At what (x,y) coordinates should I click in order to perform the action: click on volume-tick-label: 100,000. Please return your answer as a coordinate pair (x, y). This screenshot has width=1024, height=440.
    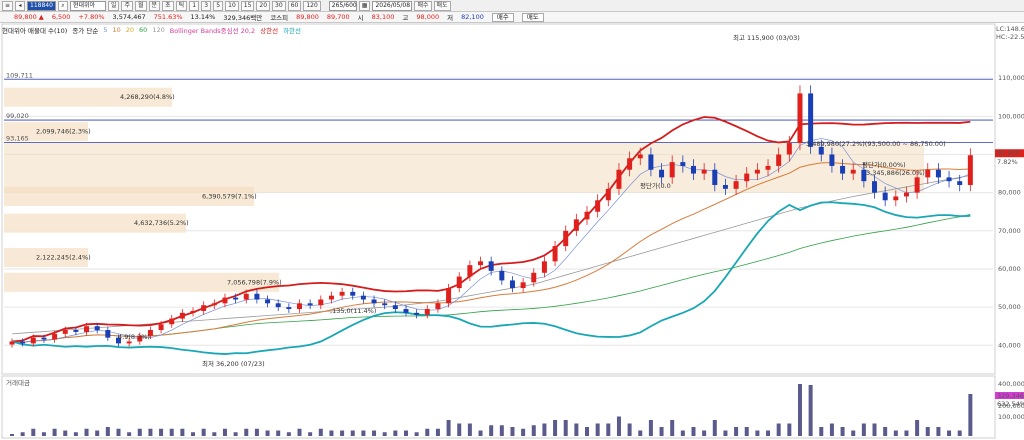
    Looking at the image, I should click on (1011, 417).